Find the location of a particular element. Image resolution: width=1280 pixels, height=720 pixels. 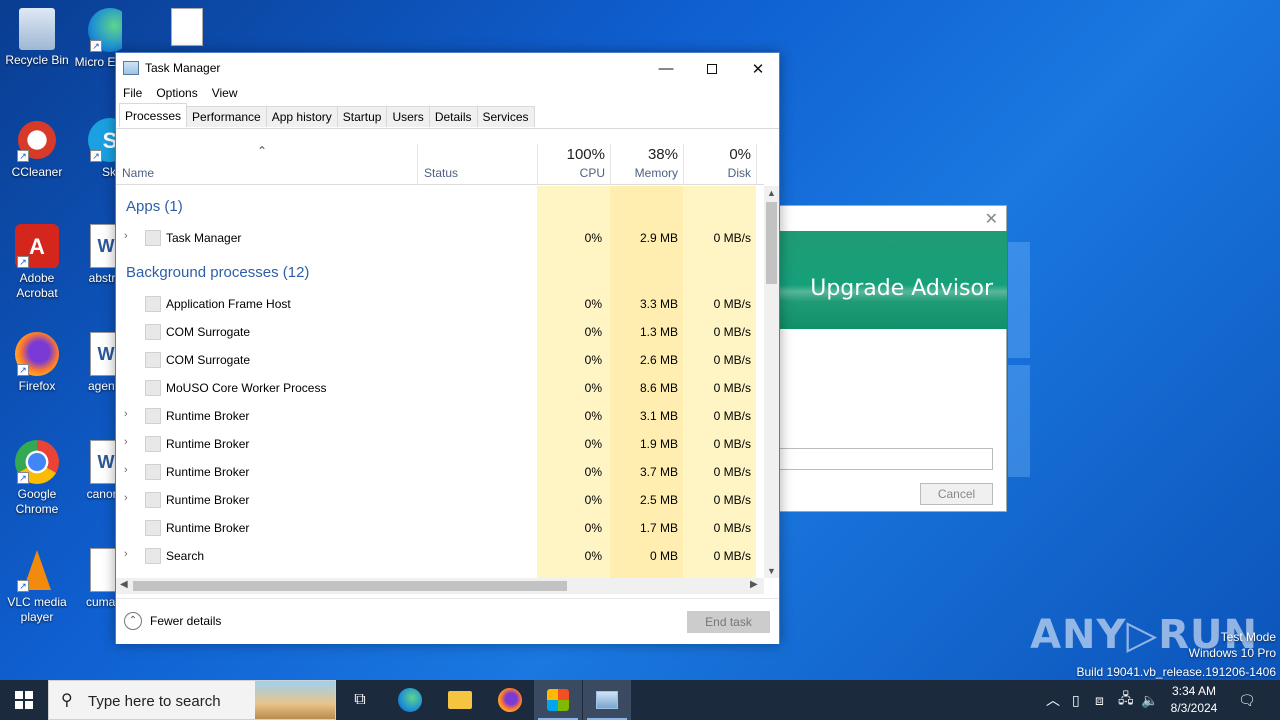

maximize-button is located at coordinates (712, 68).